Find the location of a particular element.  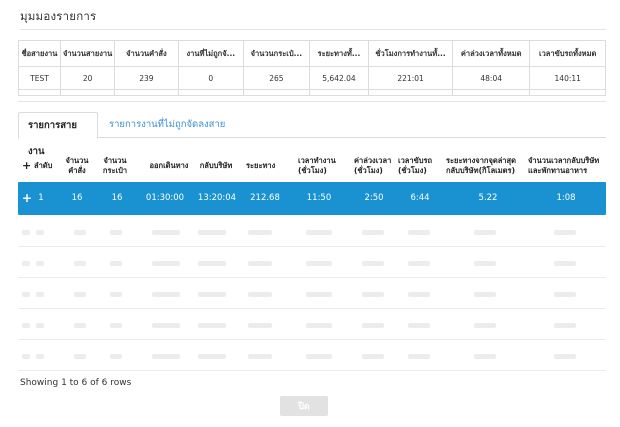

cell-distance: 212.68 is located at coordinates (265, 198).